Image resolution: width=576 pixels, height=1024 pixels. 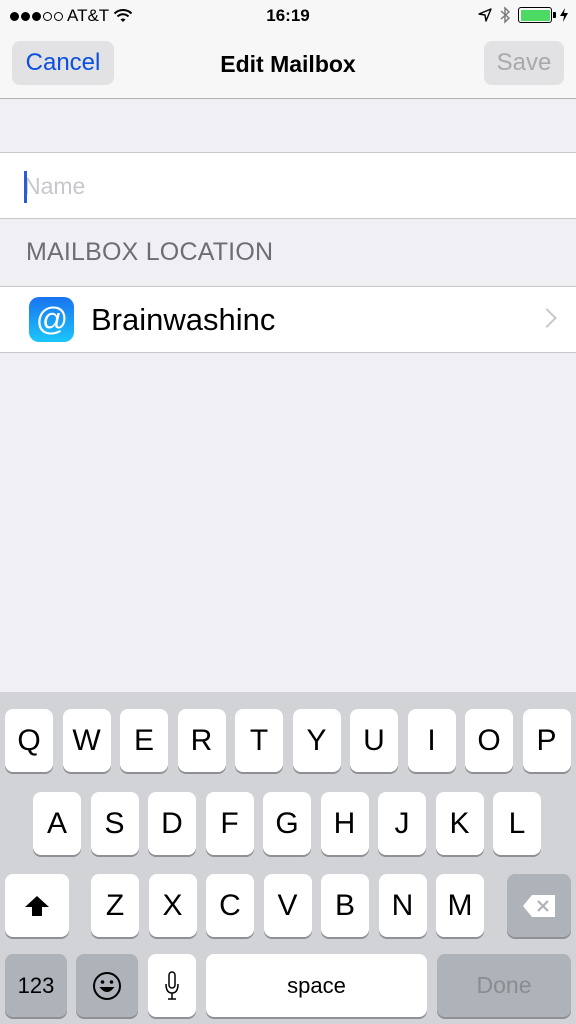 What do you see at coordinates (57, 823) in the screenshot?
I see `key-a: A` at bounding box center [57, 823].